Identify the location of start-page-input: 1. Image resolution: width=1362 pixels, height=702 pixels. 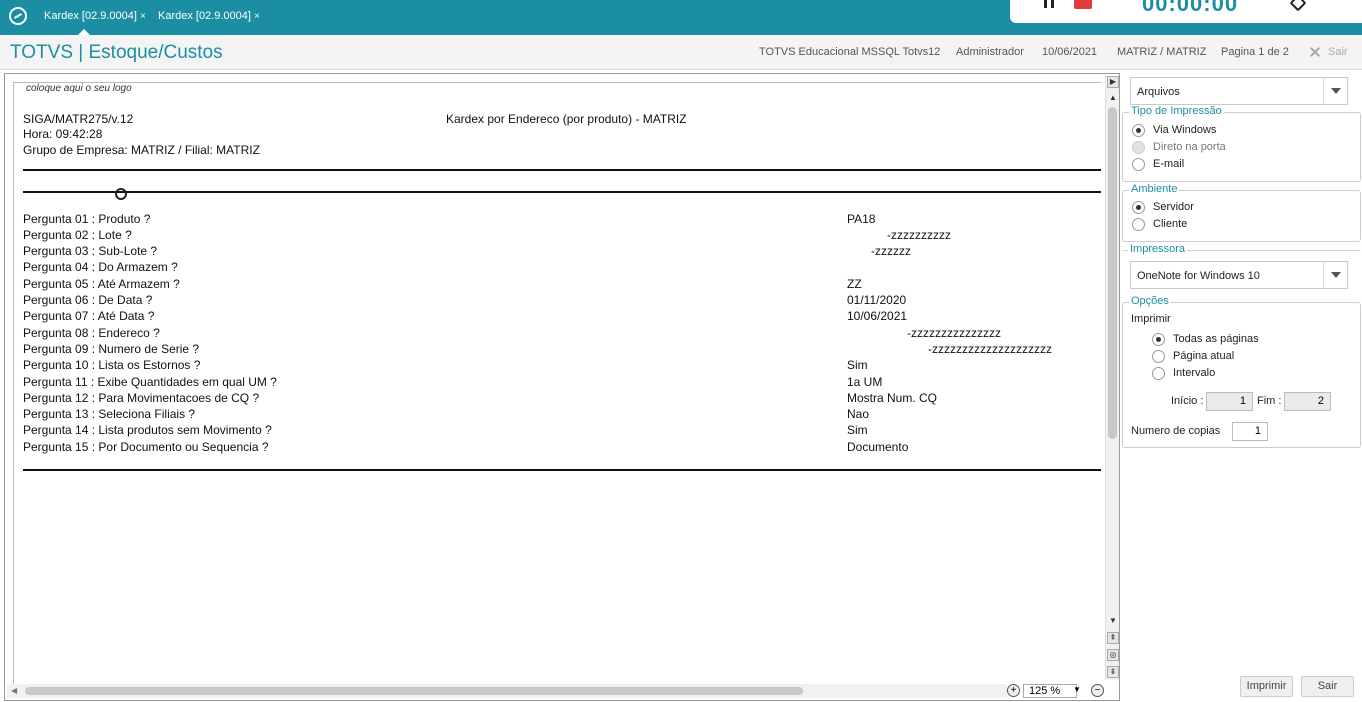
(1229, 401).